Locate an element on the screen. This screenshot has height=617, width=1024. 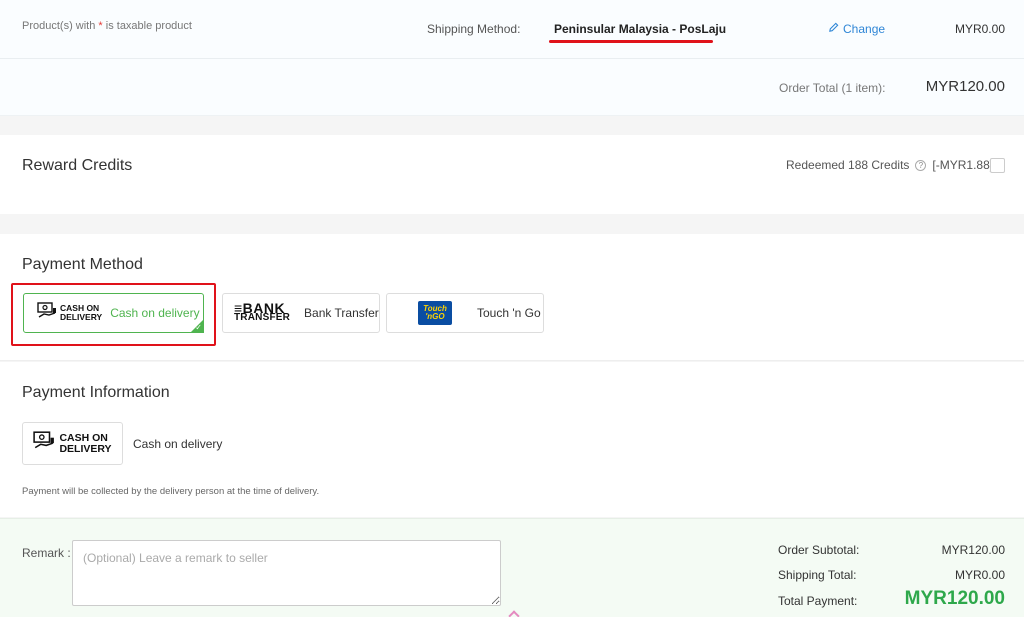
section-title: Payment Method is located at coordinates (82, 264).